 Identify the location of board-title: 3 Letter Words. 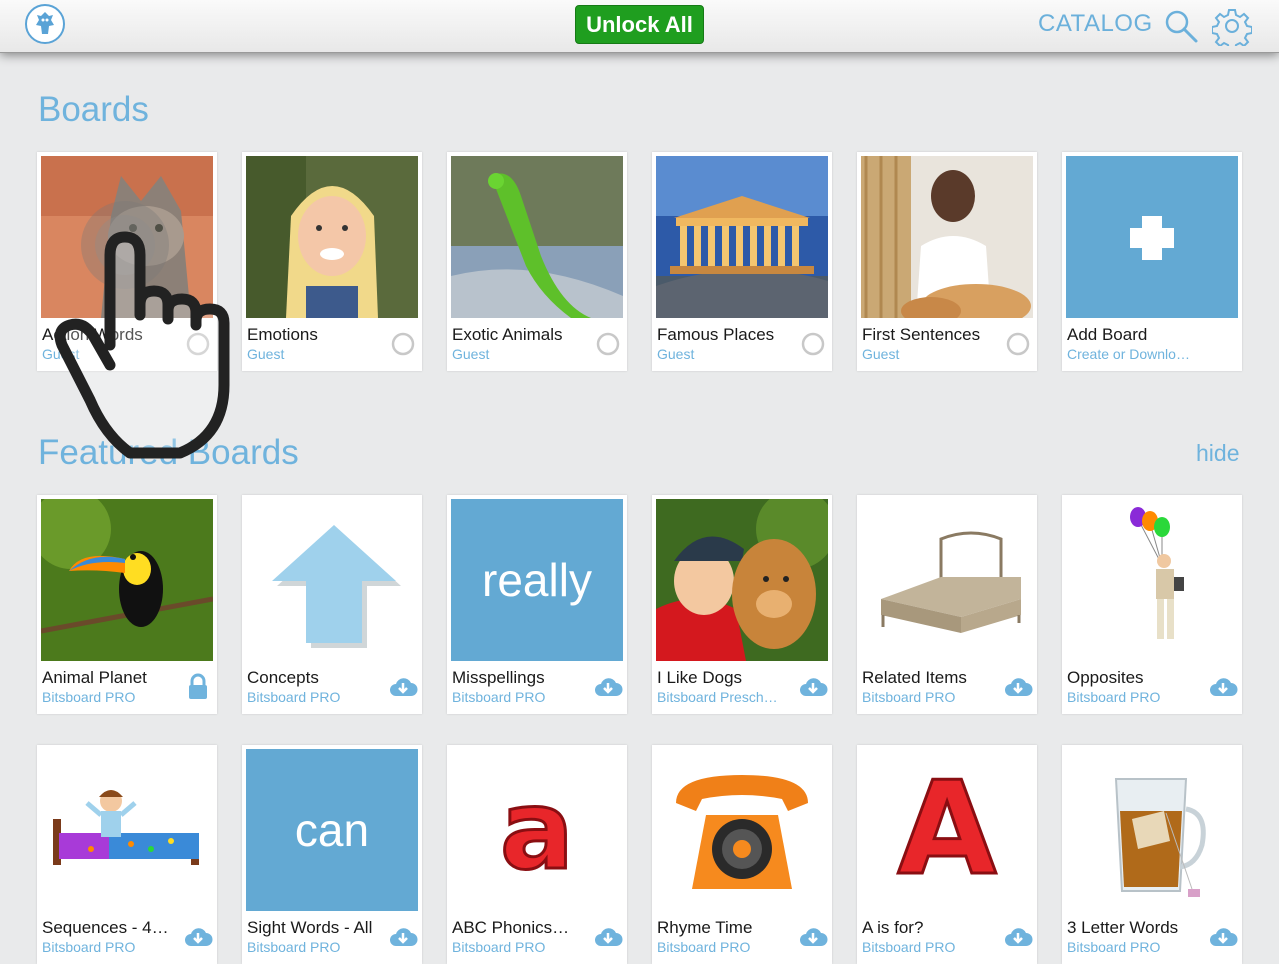
(1123, 927).